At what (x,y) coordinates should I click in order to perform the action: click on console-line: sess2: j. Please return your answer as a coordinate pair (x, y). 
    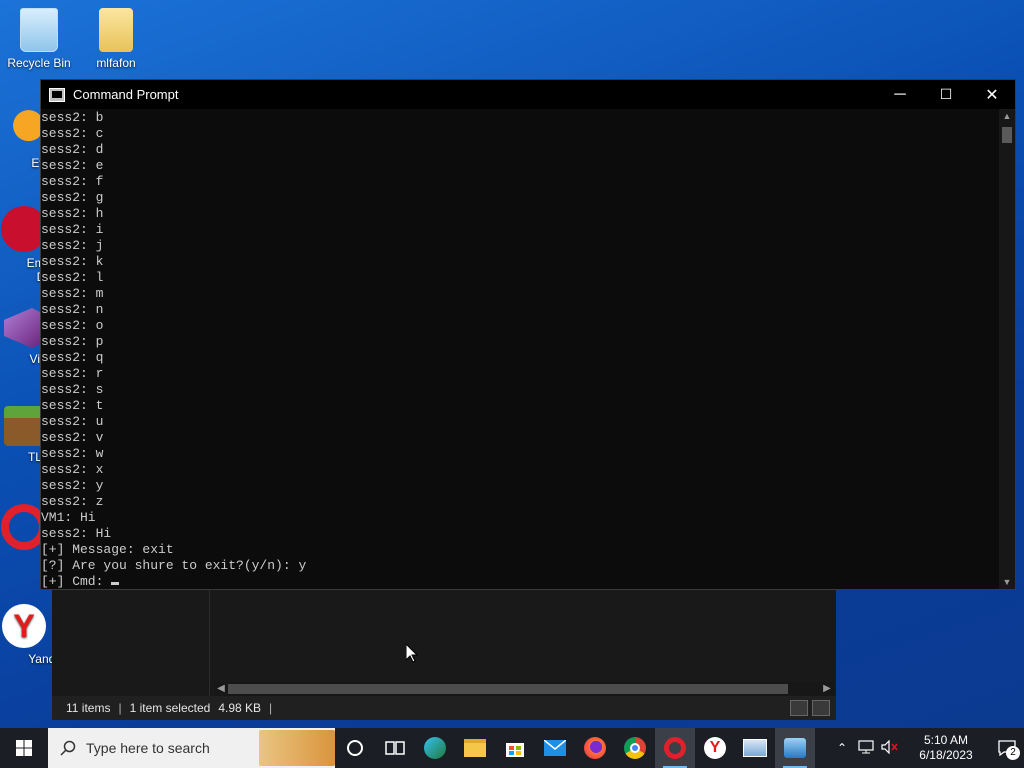
    Looking at the image, I should click on (72, 245).